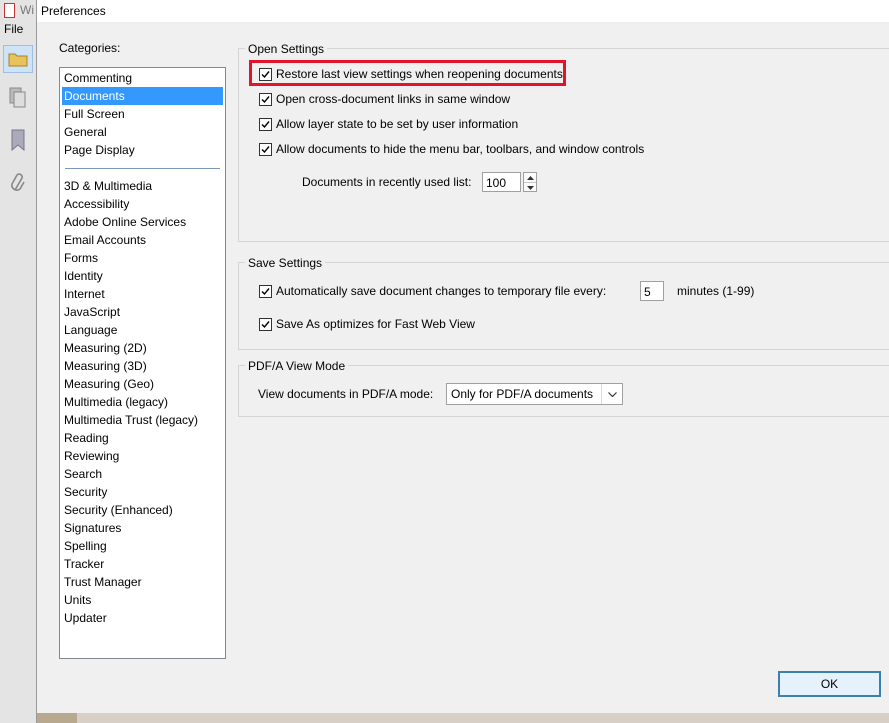  I want to click on attachment-icon, so click(18, 182).